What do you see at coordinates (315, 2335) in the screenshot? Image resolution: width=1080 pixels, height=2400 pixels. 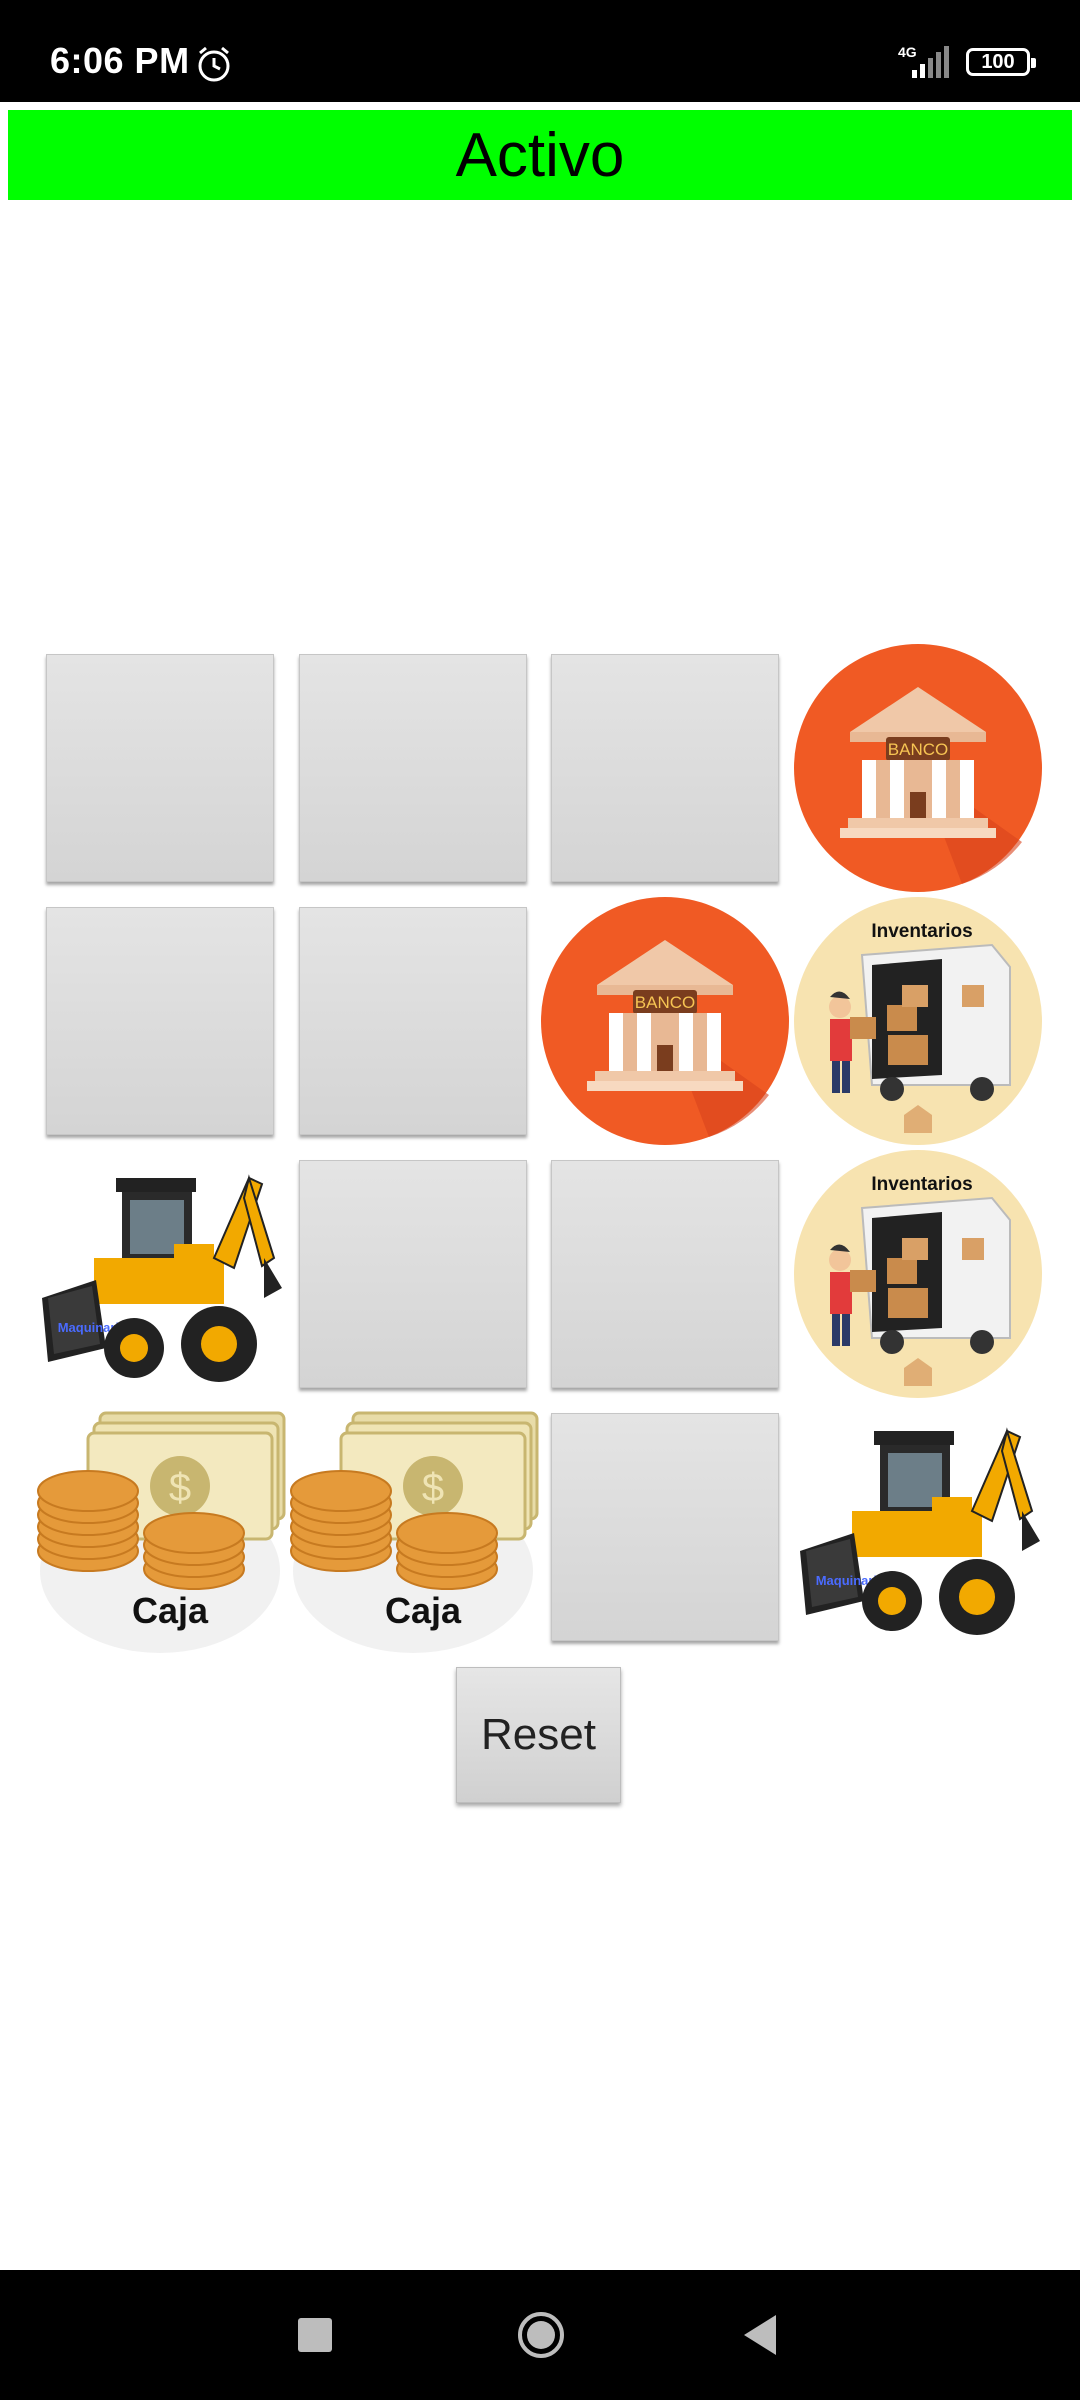 I see `recents-icon` at bounding box center [315, 2335].